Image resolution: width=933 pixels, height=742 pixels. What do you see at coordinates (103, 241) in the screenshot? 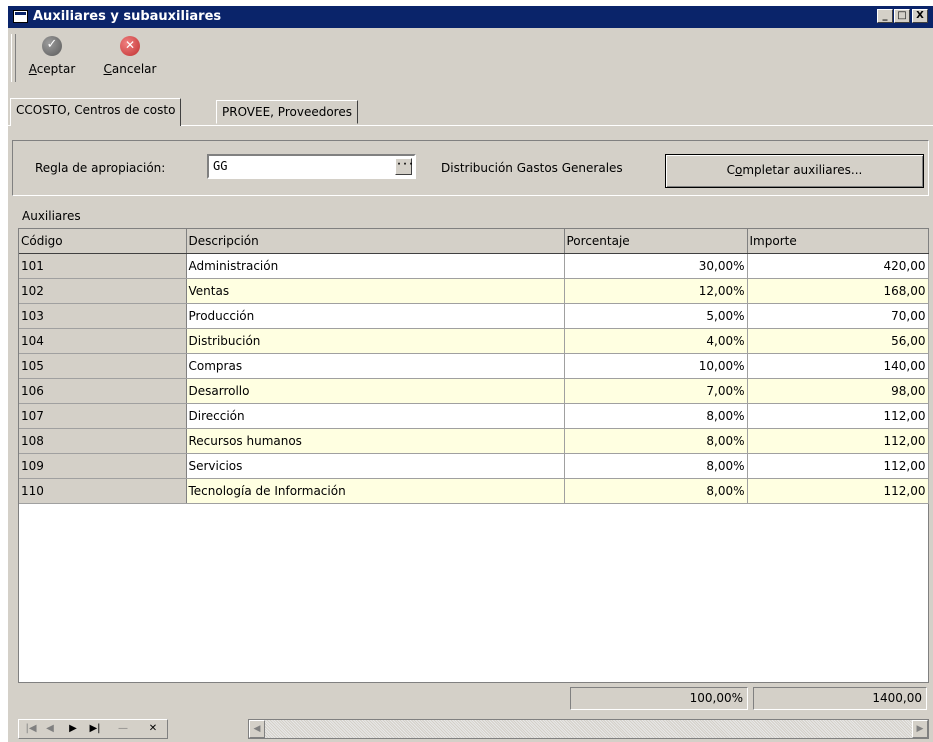
I see `column-header-codigo: Código` at bounding box center [103, 241].